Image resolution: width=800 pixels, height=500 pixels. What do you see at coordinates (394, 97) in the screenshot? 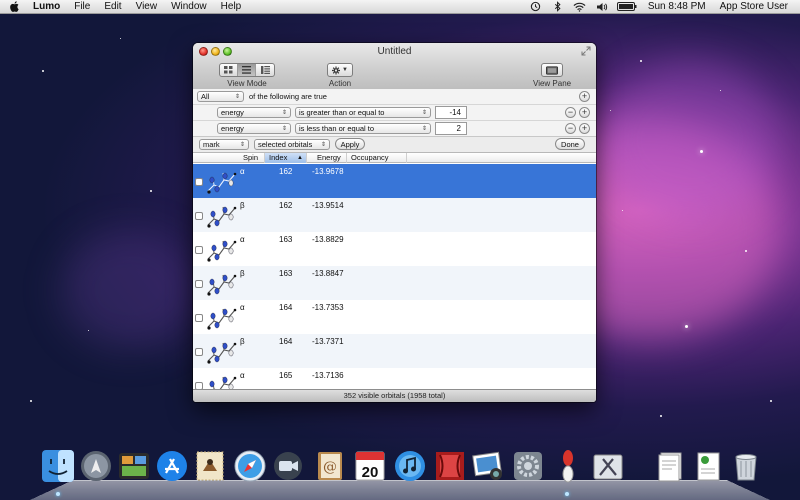
I see `filter-match-row: All ⇕ of the following are true +` at bounding box center [394, 97].